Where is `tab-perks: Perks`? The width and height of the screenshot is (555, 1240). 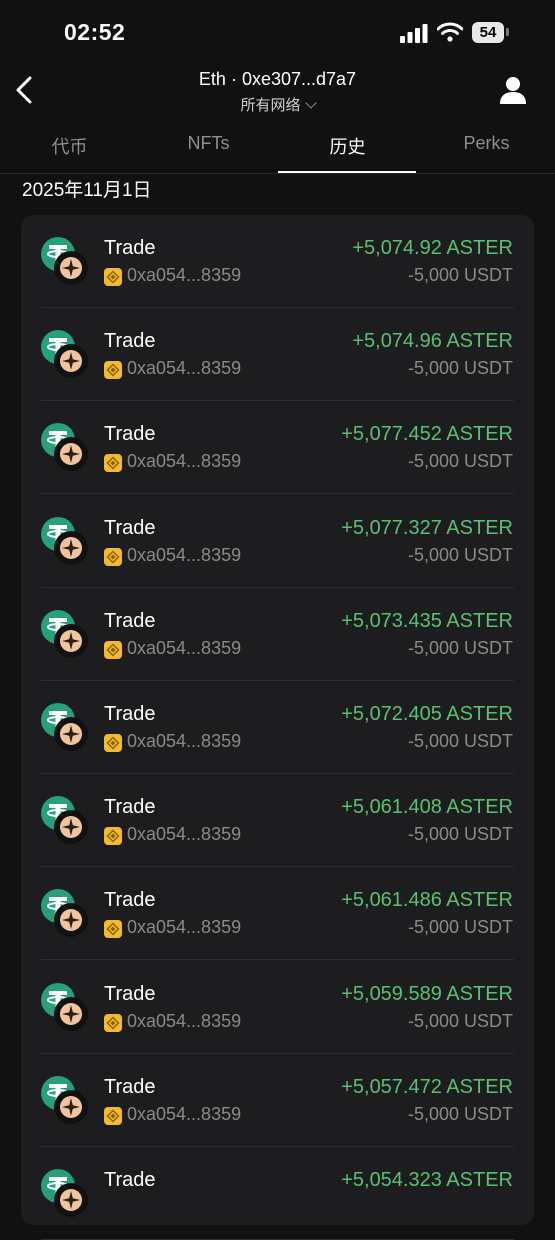
tab-perks: Perks is located at coordinates (486, 143).